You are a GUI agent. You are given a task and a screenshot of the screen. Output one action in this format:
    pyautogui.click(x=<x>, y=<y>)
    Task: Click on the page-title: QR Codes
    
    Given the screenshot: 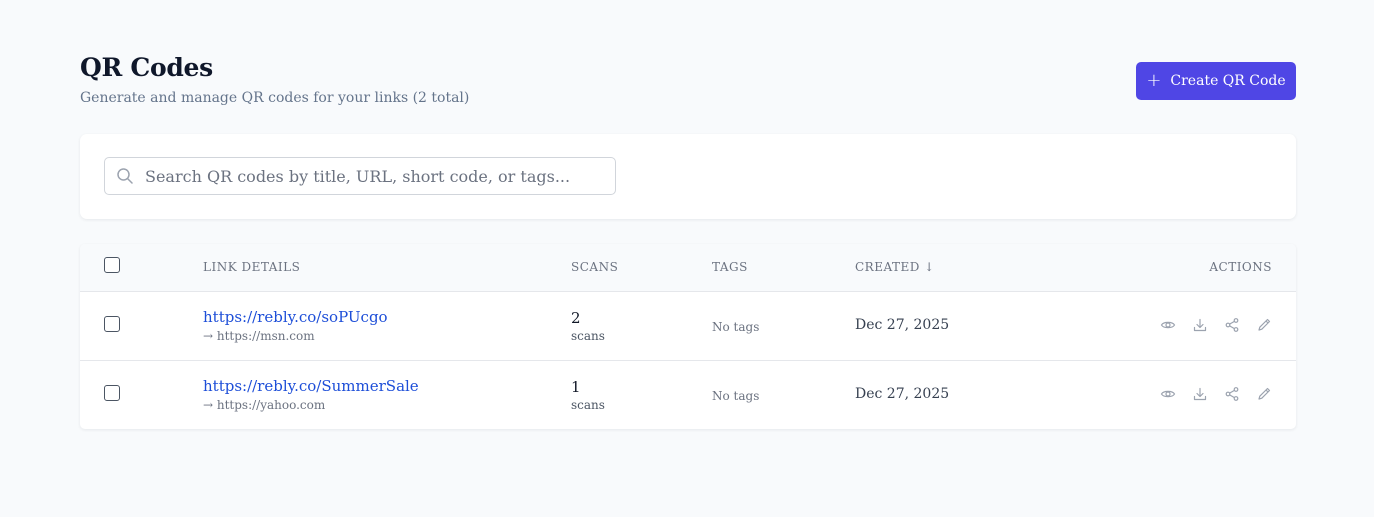 What is the action you would take?
    pyautogui.click(x=146, y=67)
    